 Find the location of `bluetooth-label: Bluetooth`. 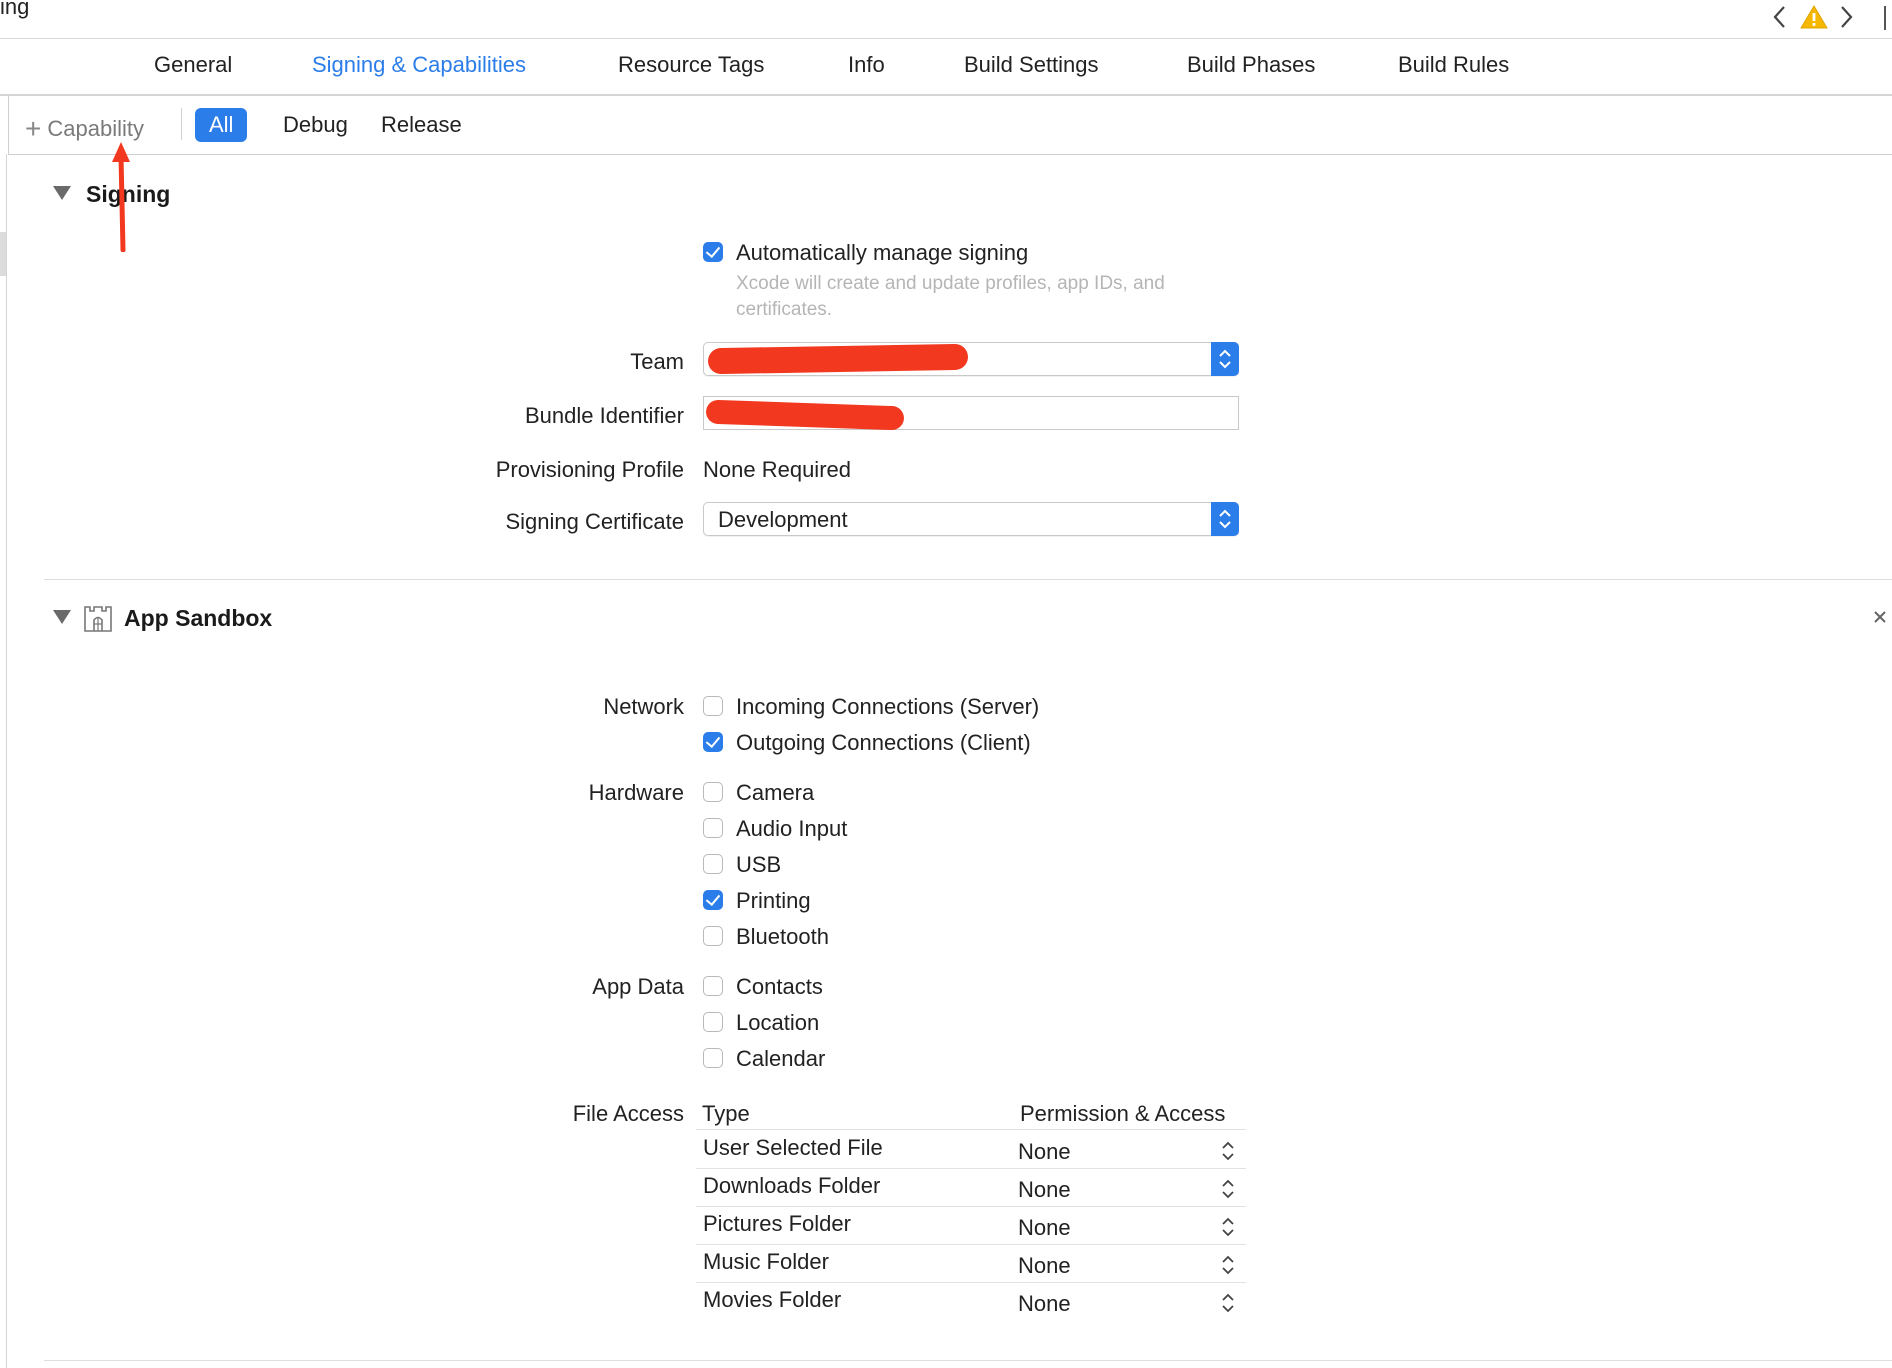

bluetooth-label: Bluetooth is located at coordinates (782, 936).